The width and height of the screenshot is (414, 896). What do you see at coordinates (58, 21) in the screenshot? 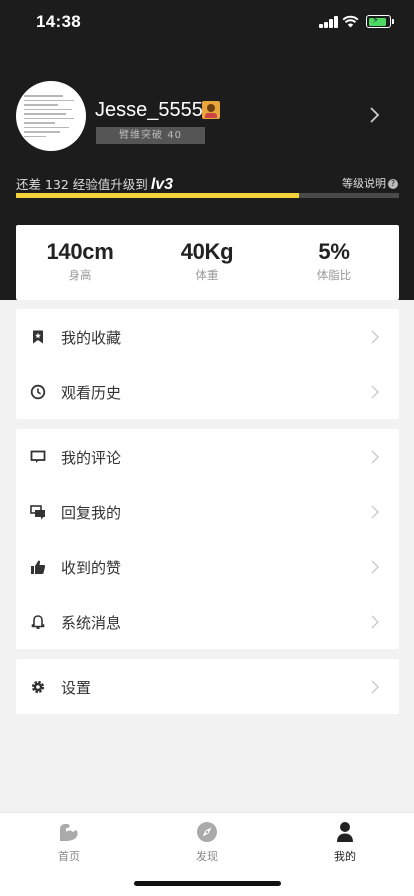
I see `status-time: 14:38` at bounding box center [58, 21].